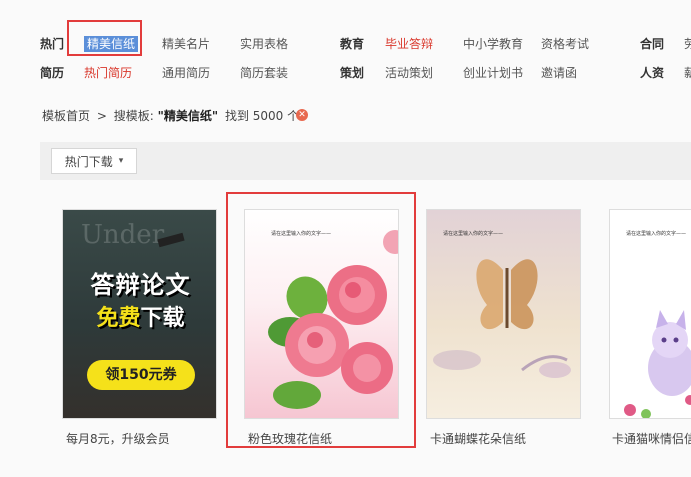  Describe the element at coordinates (108, 73) in the screenshot. I see `nav-link-hot-resume: 热门简历` at that location.